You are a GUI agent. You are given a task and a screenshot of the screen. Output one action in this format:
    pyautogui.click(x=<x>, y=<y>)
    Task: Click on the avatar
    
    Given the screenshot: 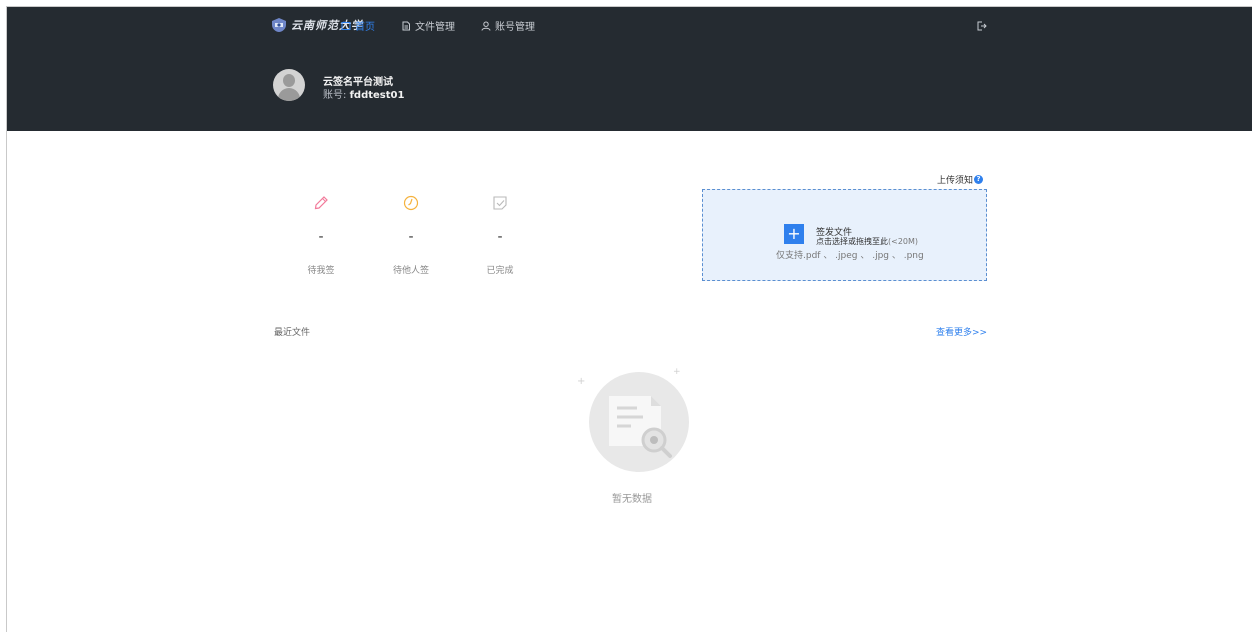 What is the action you would take?
    pyautogui.click(x=289, y=85)
    